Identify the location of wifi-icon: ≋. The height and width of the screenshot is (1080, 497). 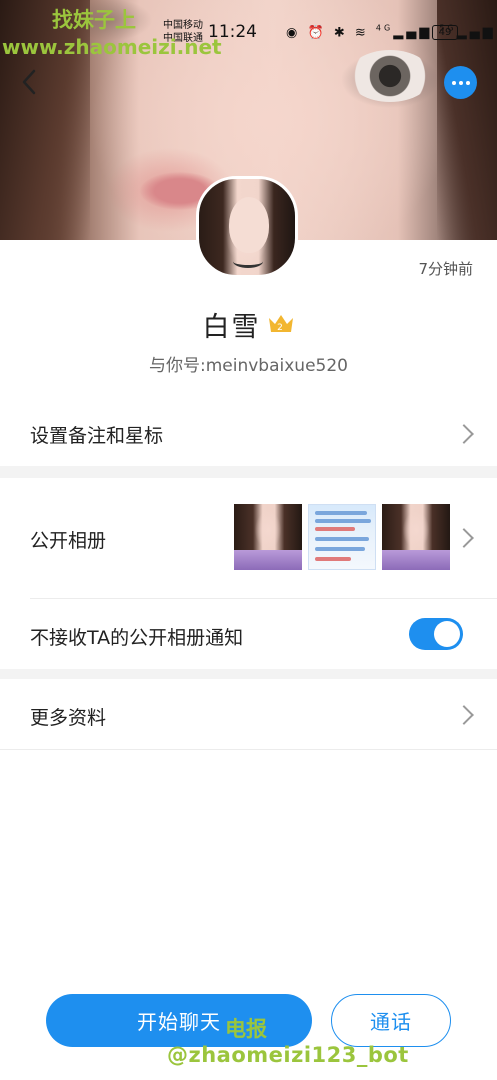
(361, 33).